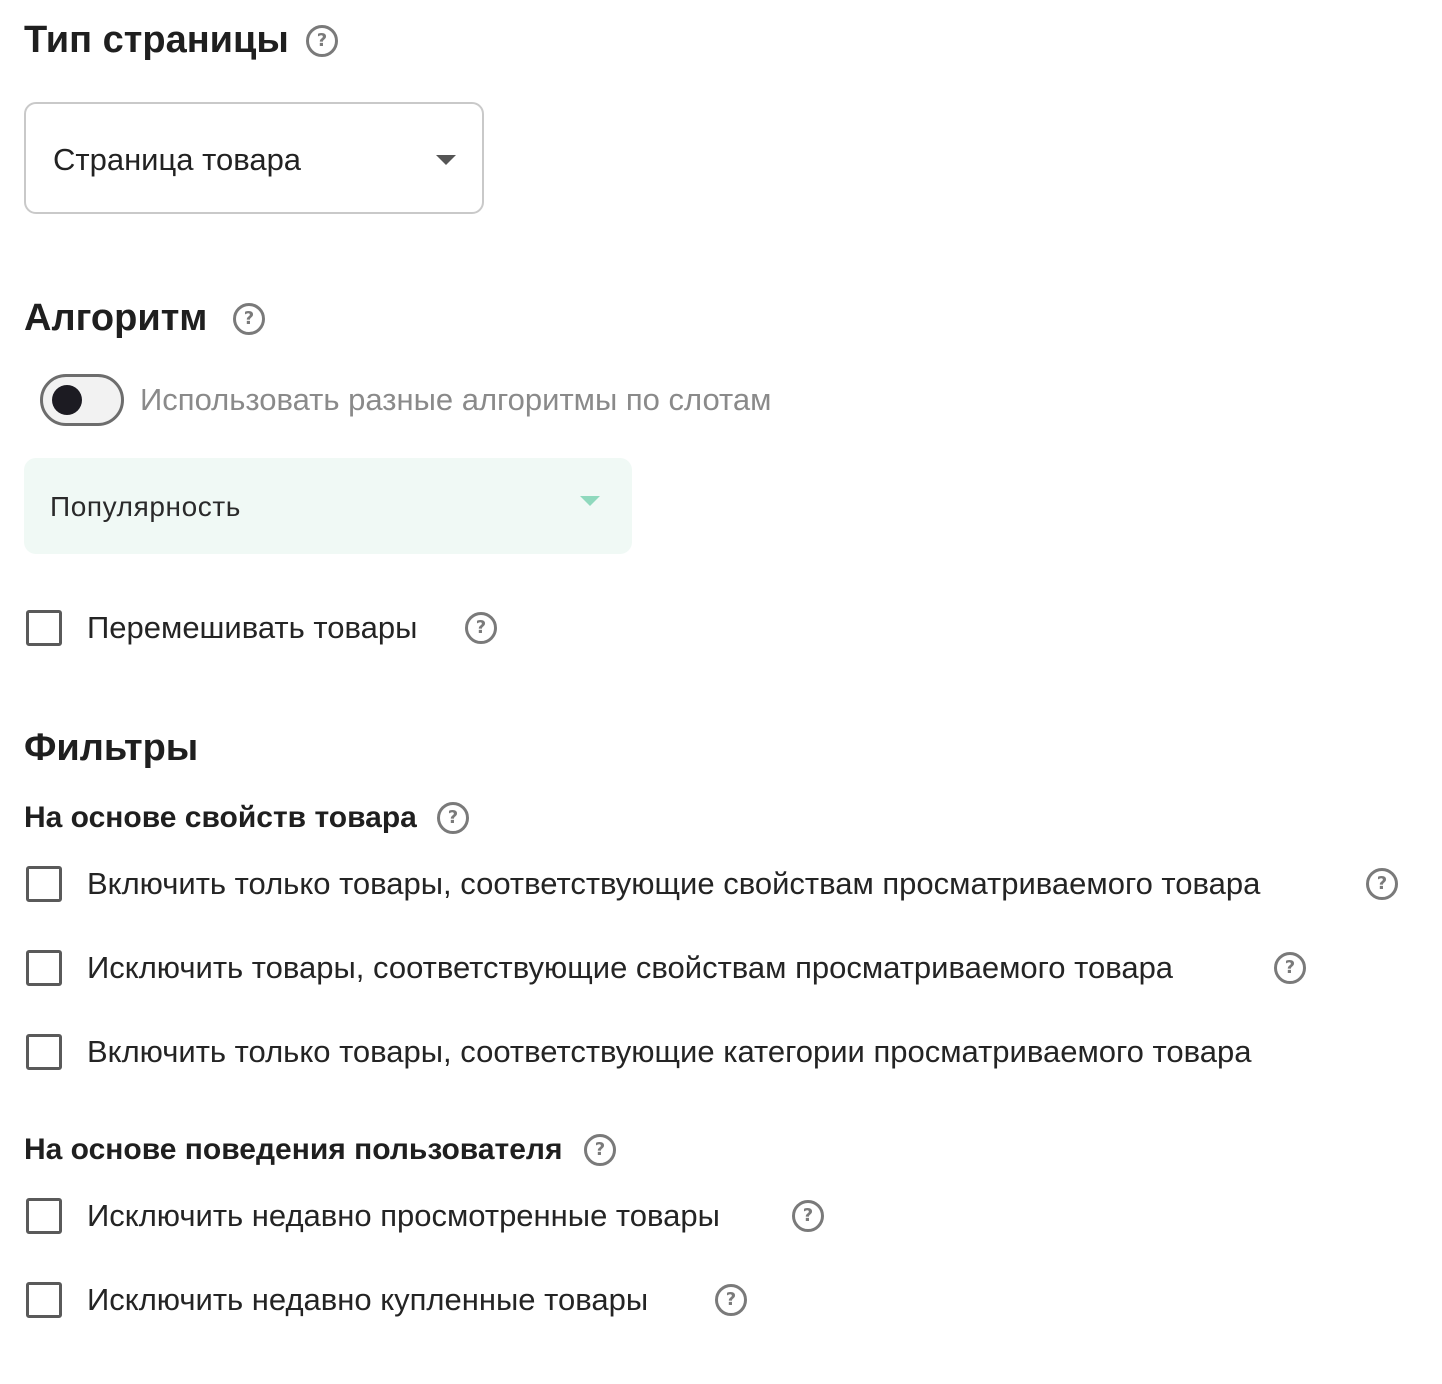  I want to click on exclude-matching-properties-checkbox, so click(44, 968).